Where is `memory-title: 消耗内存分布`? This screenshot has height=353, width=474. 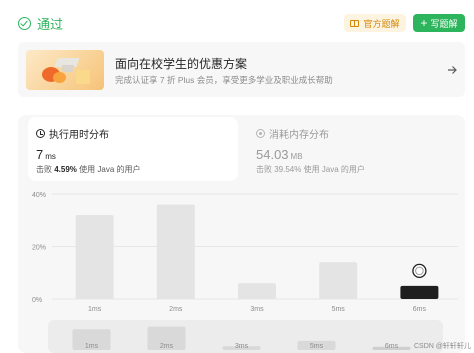 memory-title: 消耗内存分布 is located at coordinates (299, 135).